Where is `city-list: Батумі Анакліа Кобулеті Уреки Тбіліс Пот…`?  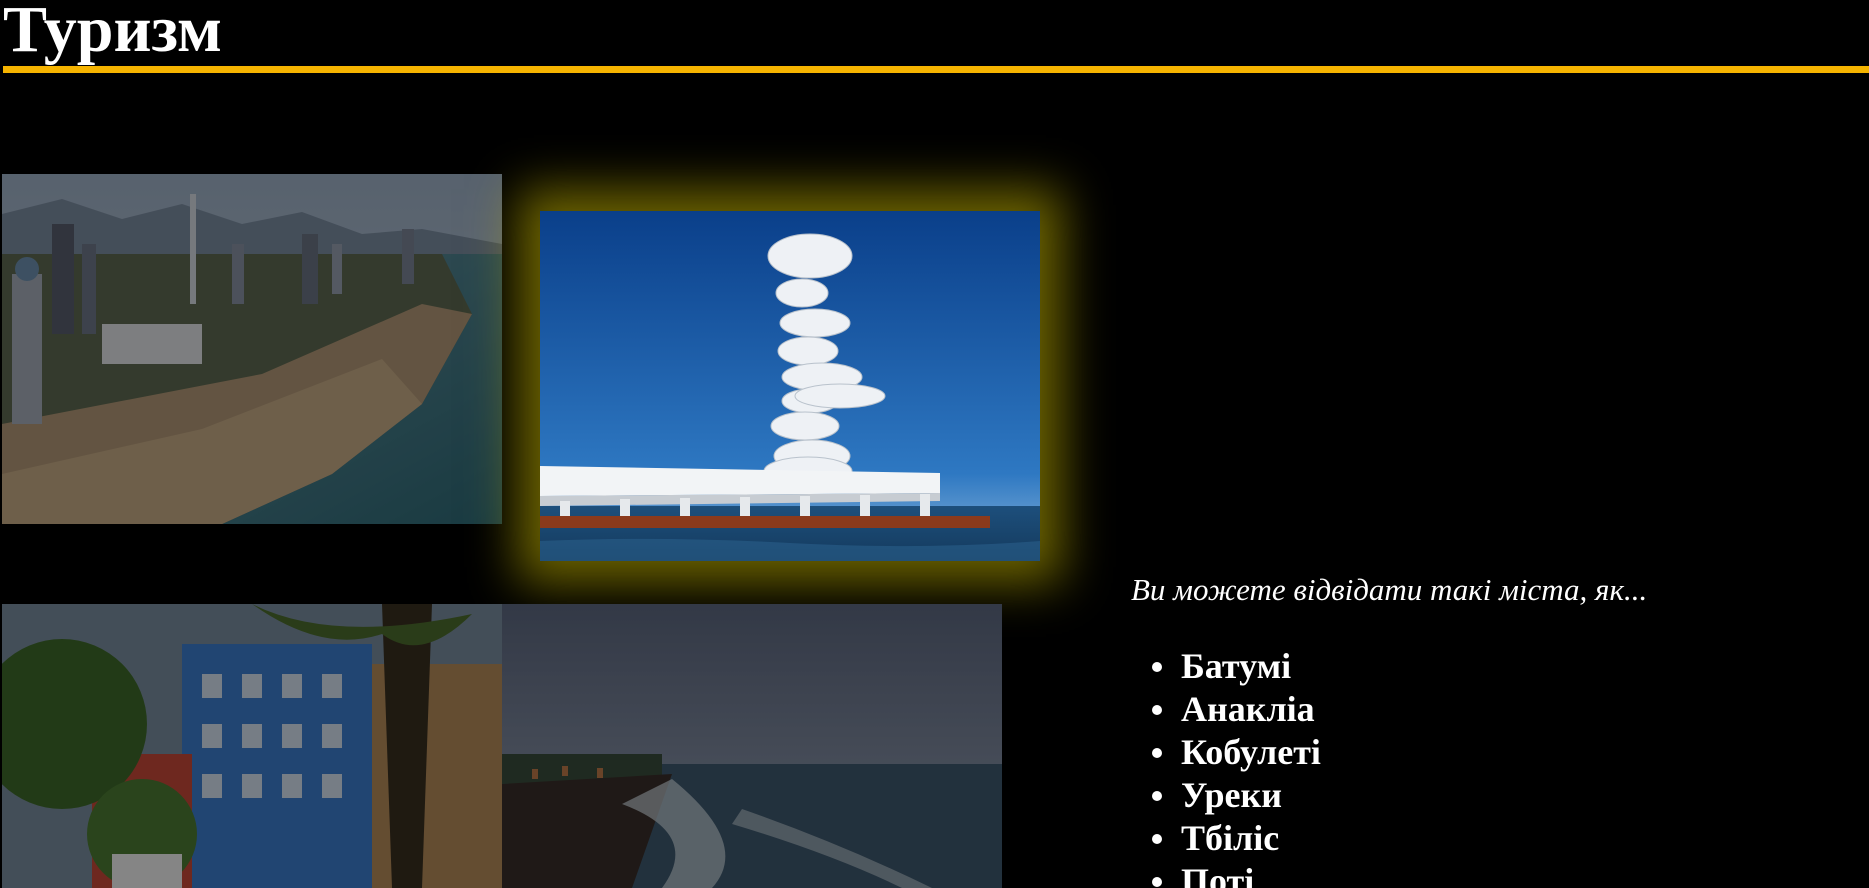 city-list: Батумі Анакліа Кобулеті Уреки Тбіліс Пот… is located at coordinates (1236, 766).